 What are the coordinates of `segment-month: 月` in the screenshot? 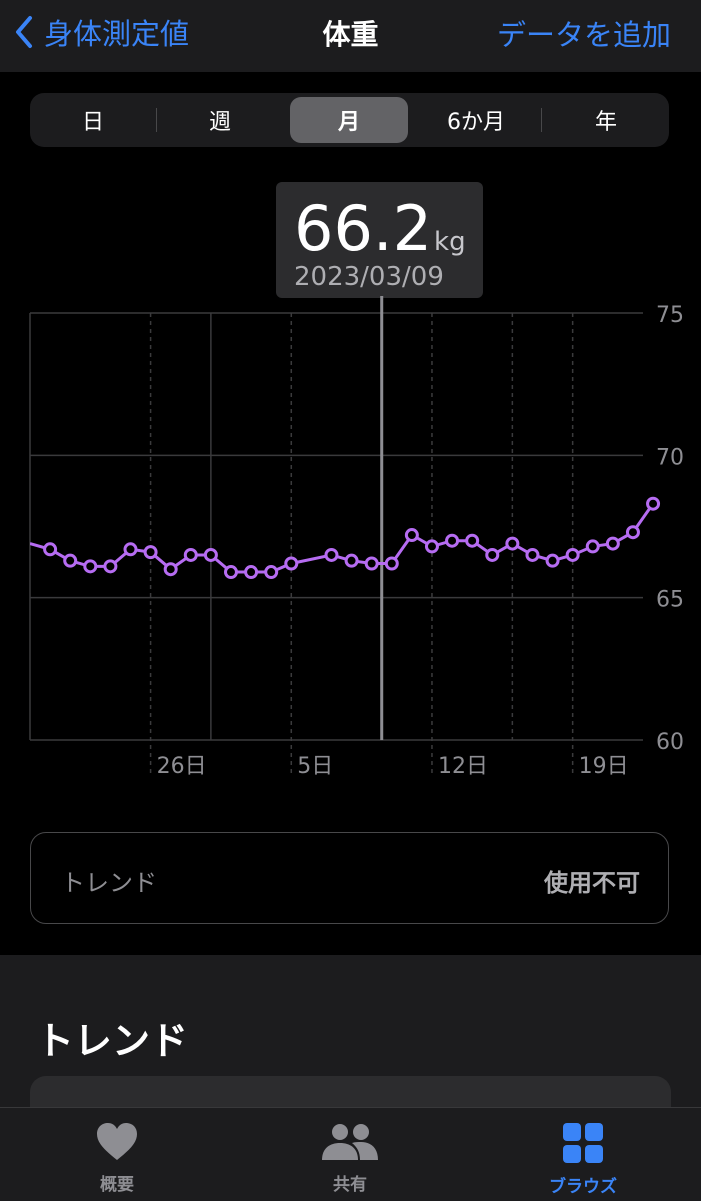 It's located at (349, 120).